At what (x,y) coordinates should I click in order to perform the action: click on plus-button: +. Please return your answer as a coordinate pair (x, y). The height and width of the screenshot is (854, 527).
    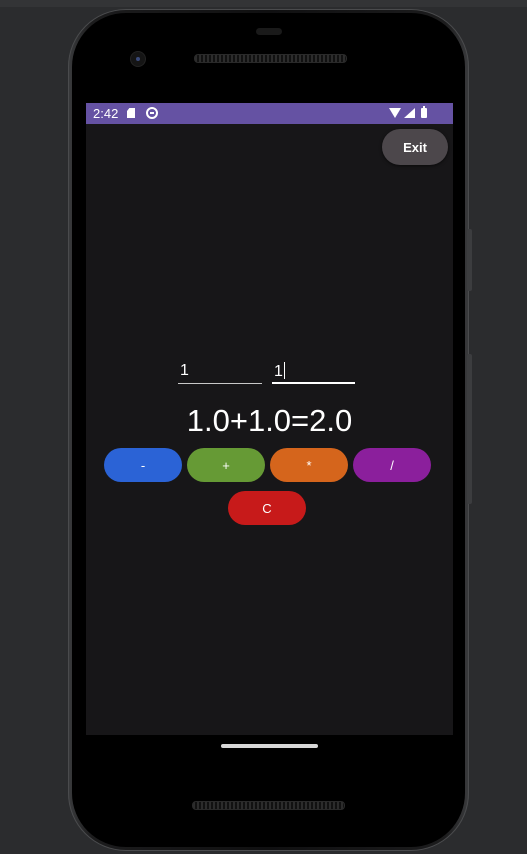
    Looking at the image, I should click on (226, 465).